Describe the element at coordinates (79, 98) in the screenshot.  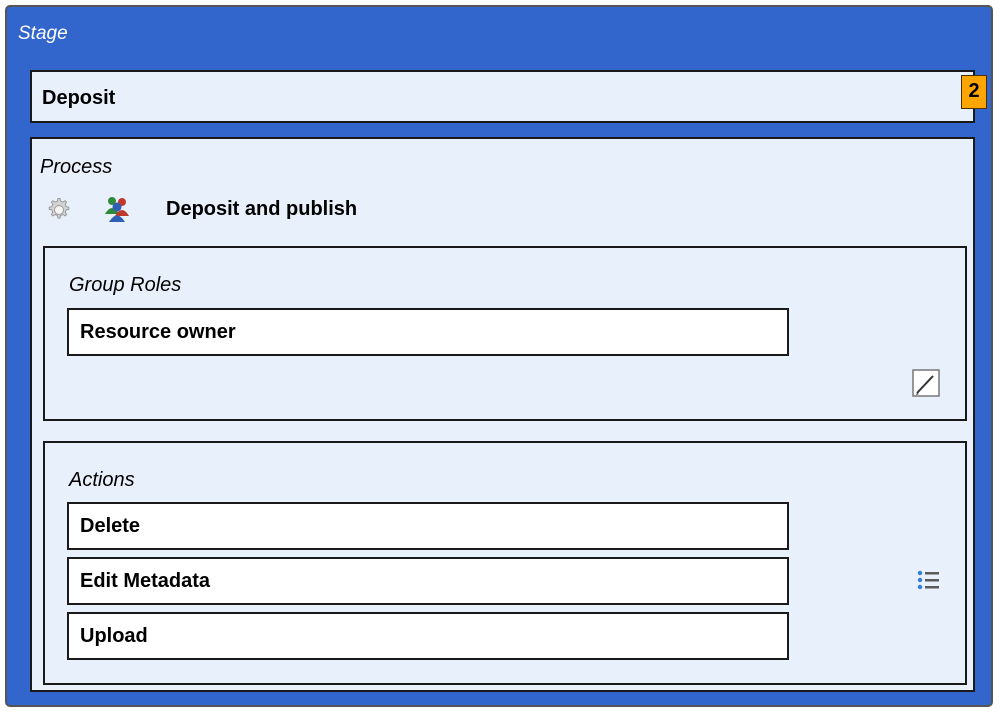
I see `stage-name: Deposit` at that location.